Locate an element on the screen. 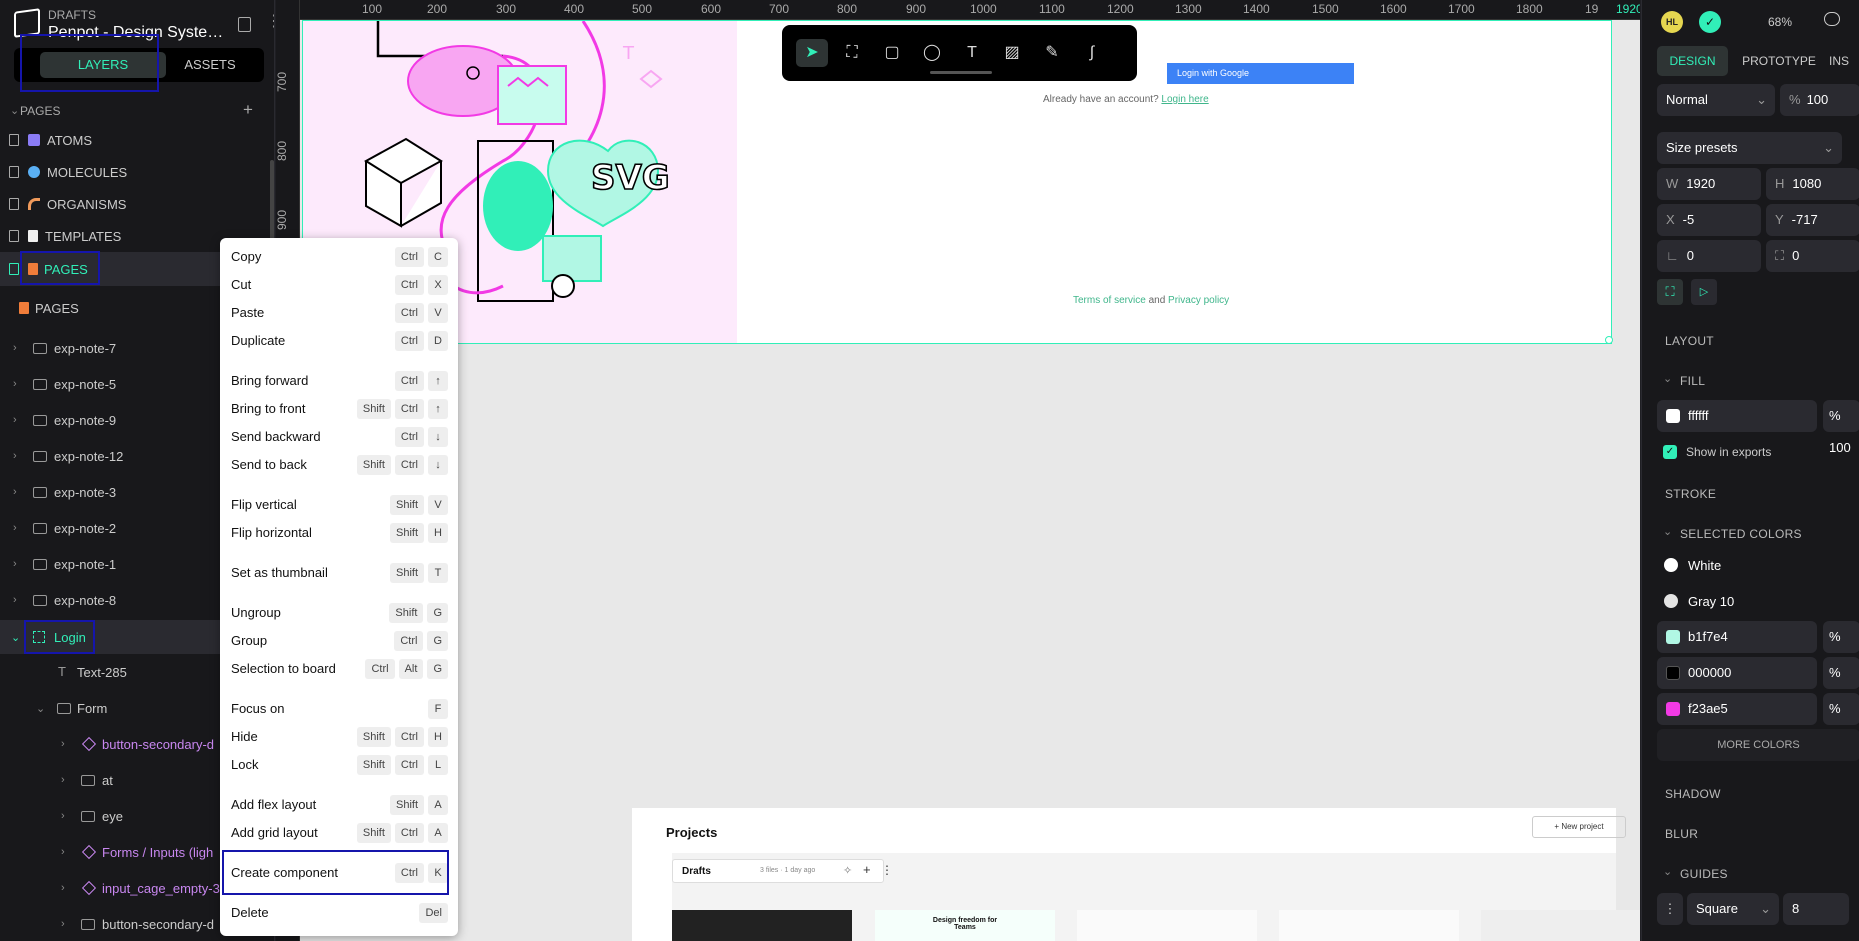 This screenshot has width=1859, height=941. login-here-link: Login here is located at coordinates (1184, 99).